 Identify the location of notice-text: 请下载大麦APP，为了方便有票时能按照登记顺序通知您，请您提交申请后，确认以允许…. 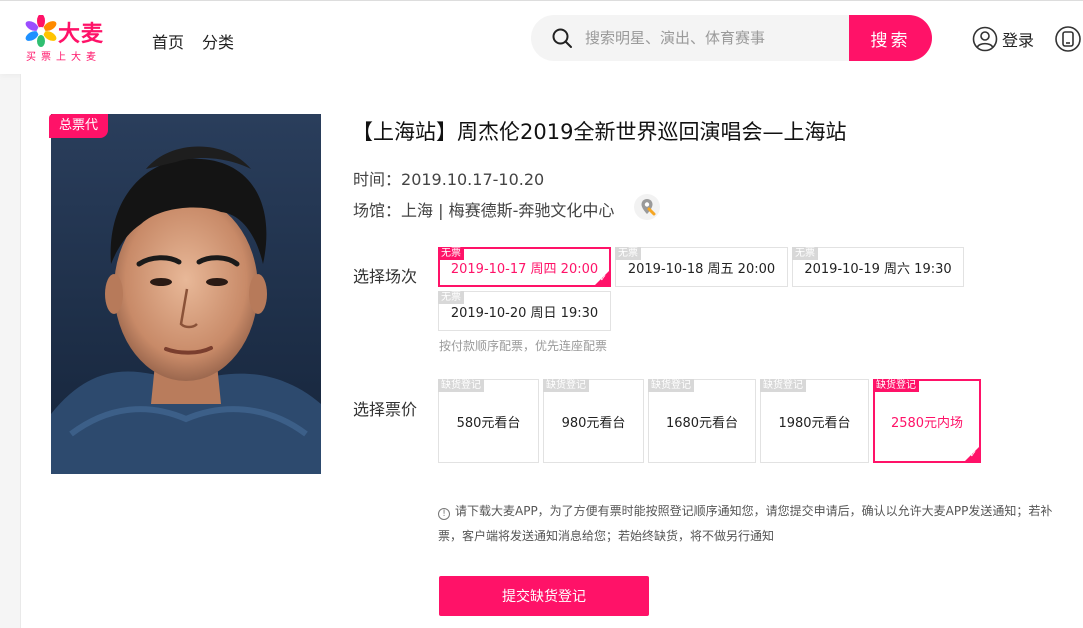
(745, 523).